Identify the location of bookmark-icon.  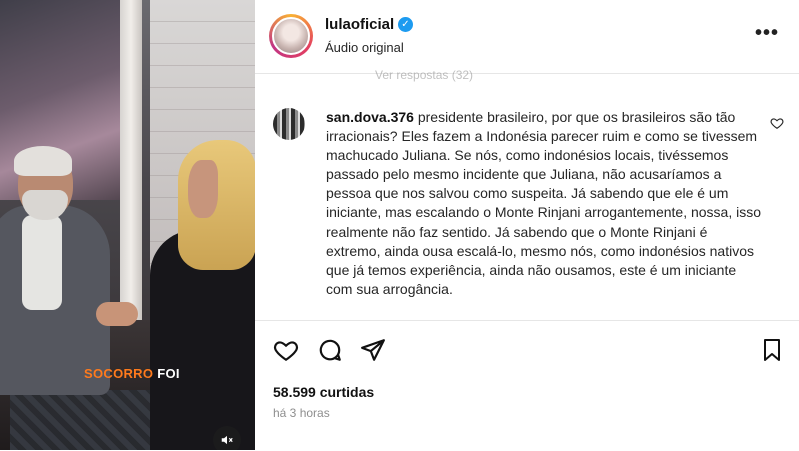
(772, 350).